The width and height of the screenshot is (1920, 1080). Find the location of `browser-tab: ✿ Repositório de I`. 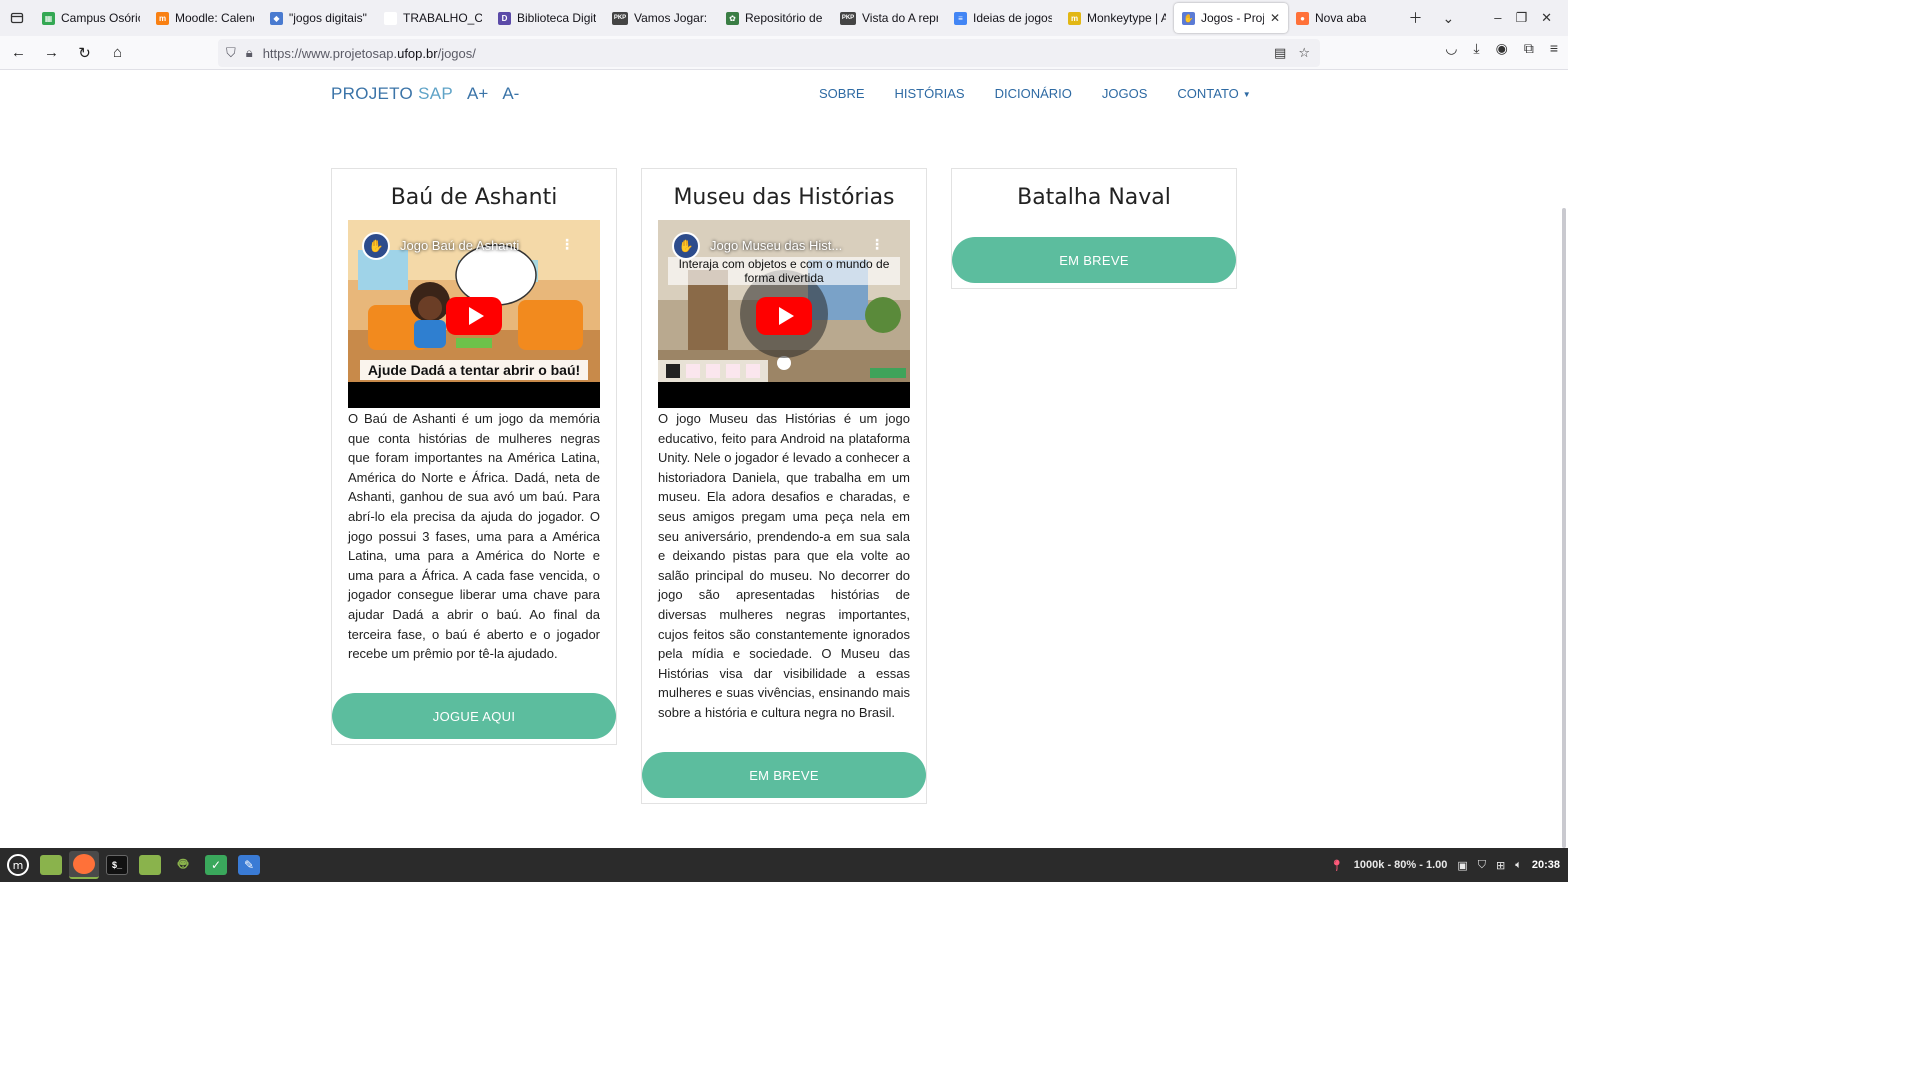

browser-tab: ✿ Repositório de I is located at coordinates (775, 18).